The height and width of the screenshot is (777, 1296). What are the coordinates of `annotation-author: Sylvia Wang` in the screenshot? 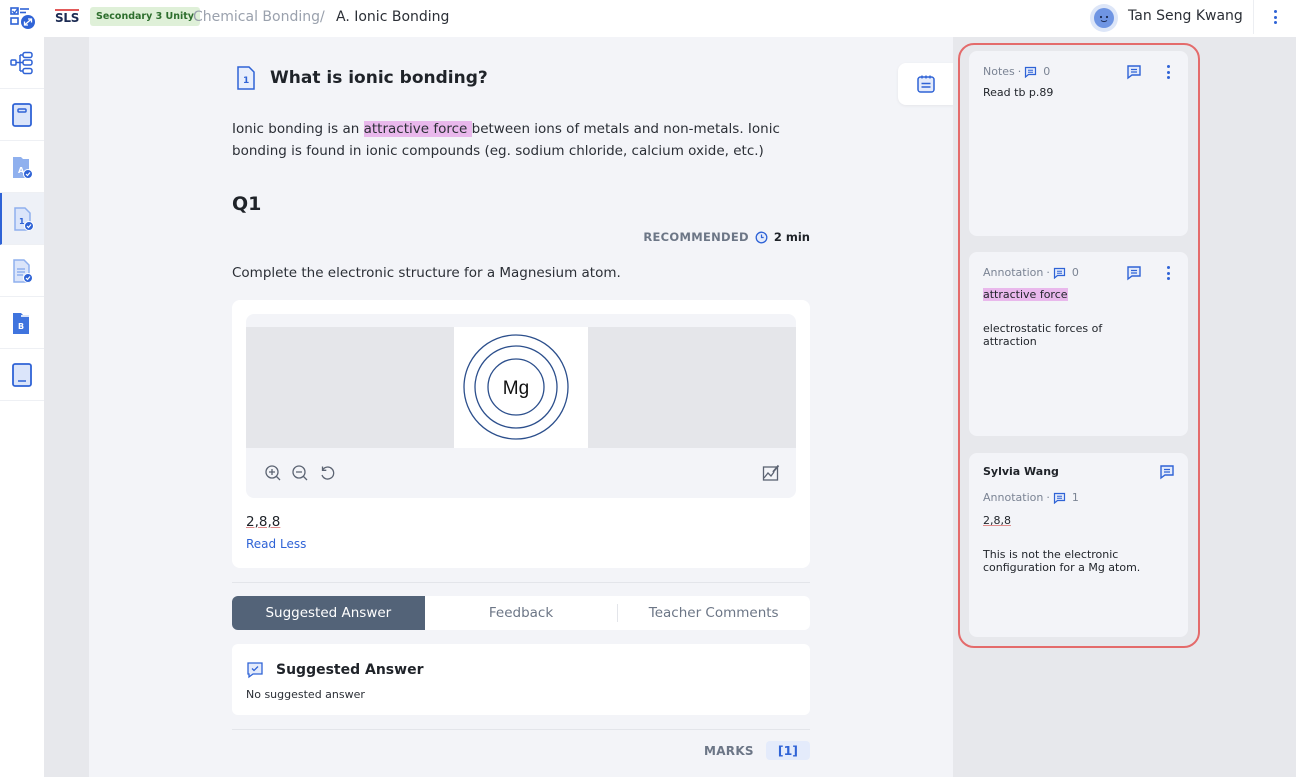 It's located at (1021, 471).